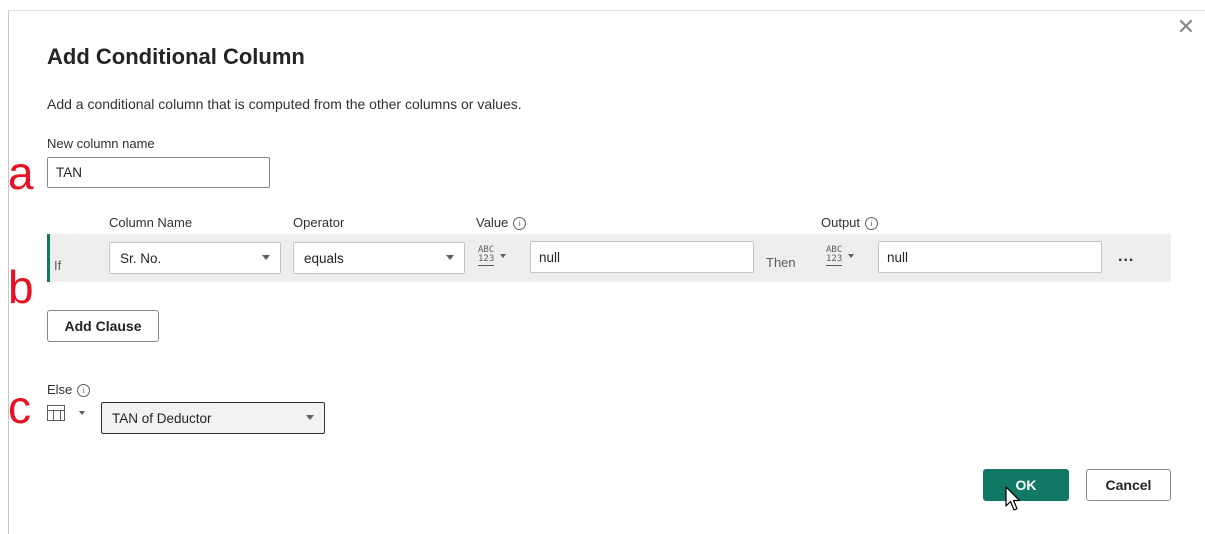  What do you see at coordinates (176, 56) in the screenshot?
I see `dialog-title: Add Conditional Column` at bounding box center [176, 56].